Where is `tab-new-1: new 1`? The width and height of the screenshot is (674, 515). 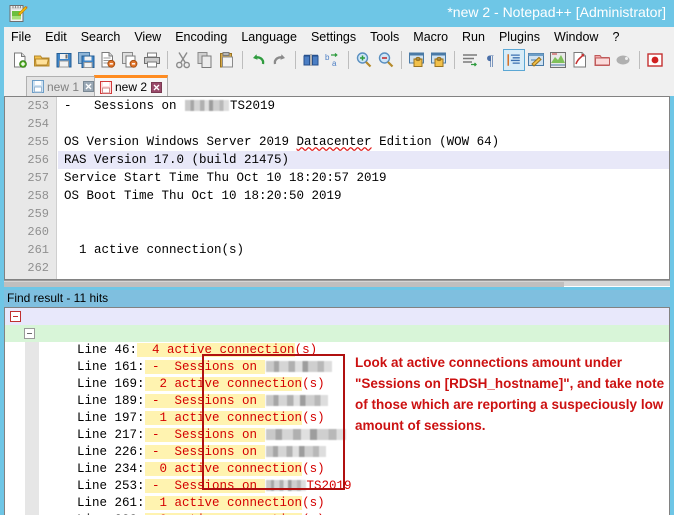 tab-new-1: new 1 is located at coordinates (63, 86).